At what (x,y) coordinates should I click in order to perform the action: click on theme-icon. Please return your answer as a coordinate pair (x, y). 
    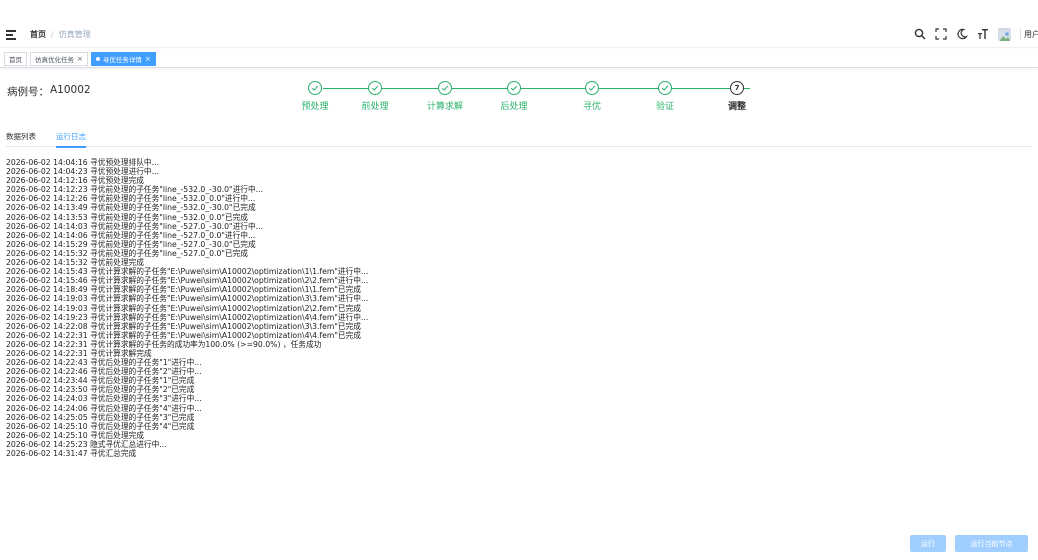
    Looking at the image, I should click on (962, 34).